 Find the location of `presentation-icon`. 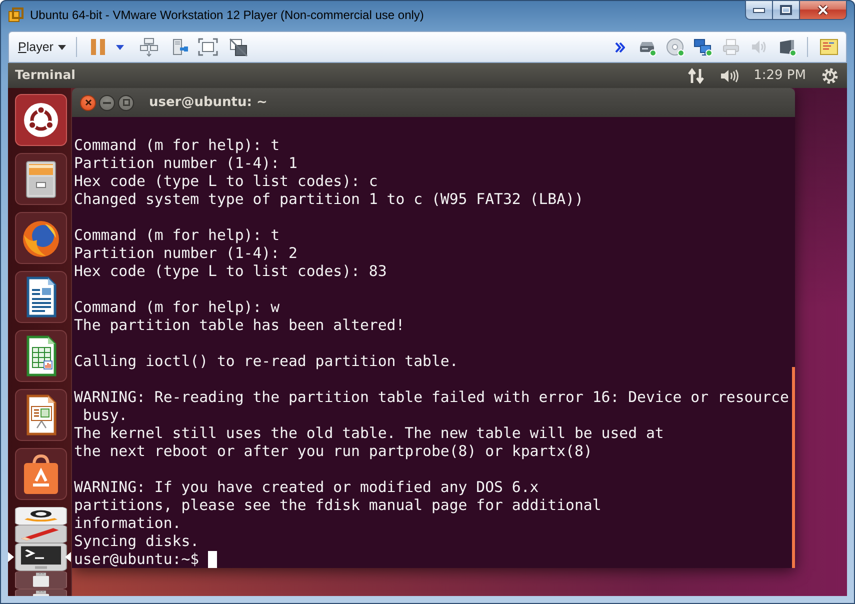

presentation-icon is located at coordinates (41, 415).